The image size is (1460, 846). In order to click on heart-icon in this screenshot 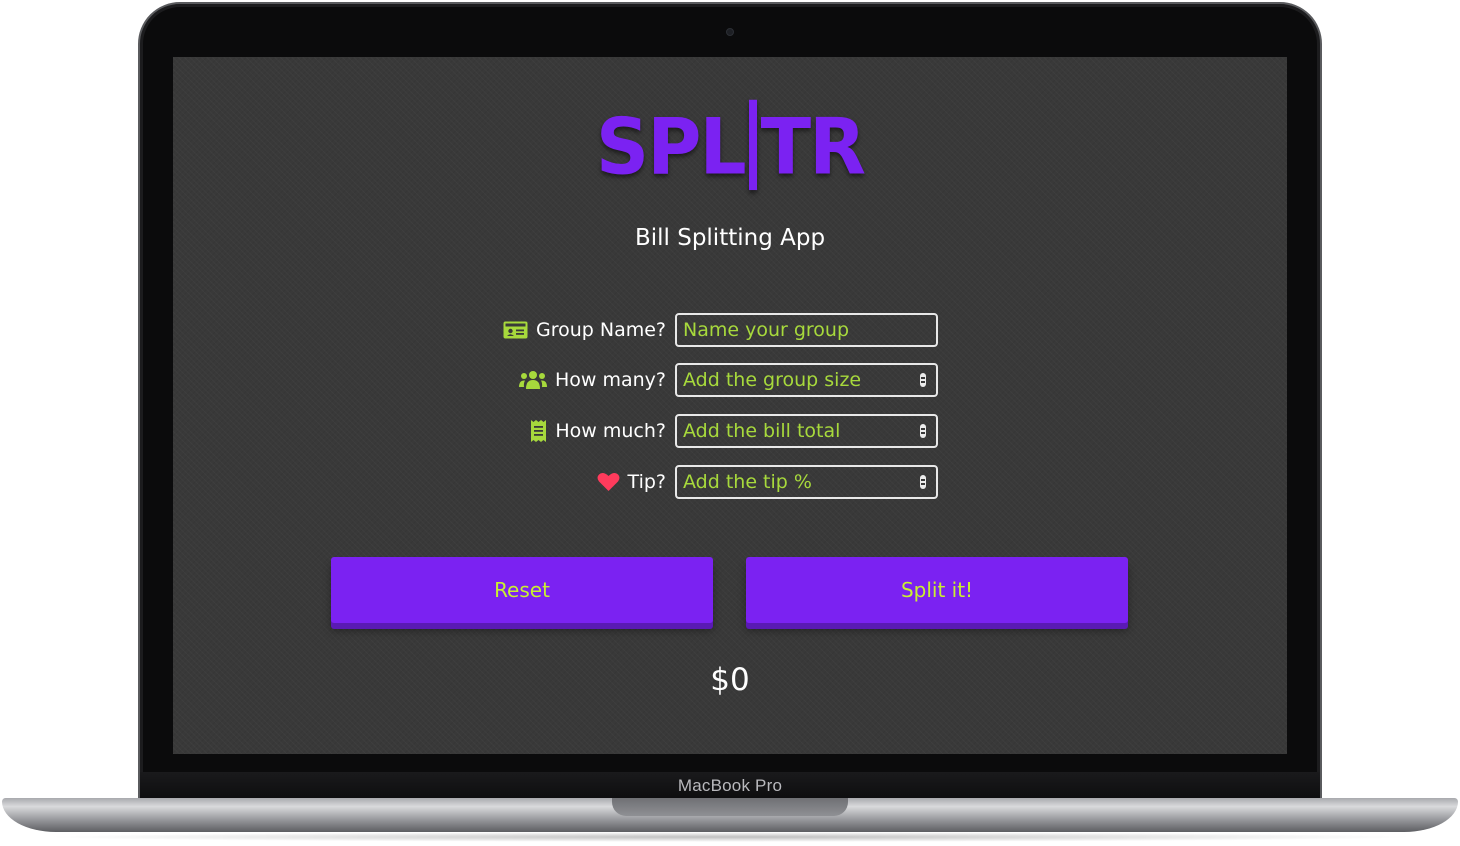, I will do `click(608, 482)`.